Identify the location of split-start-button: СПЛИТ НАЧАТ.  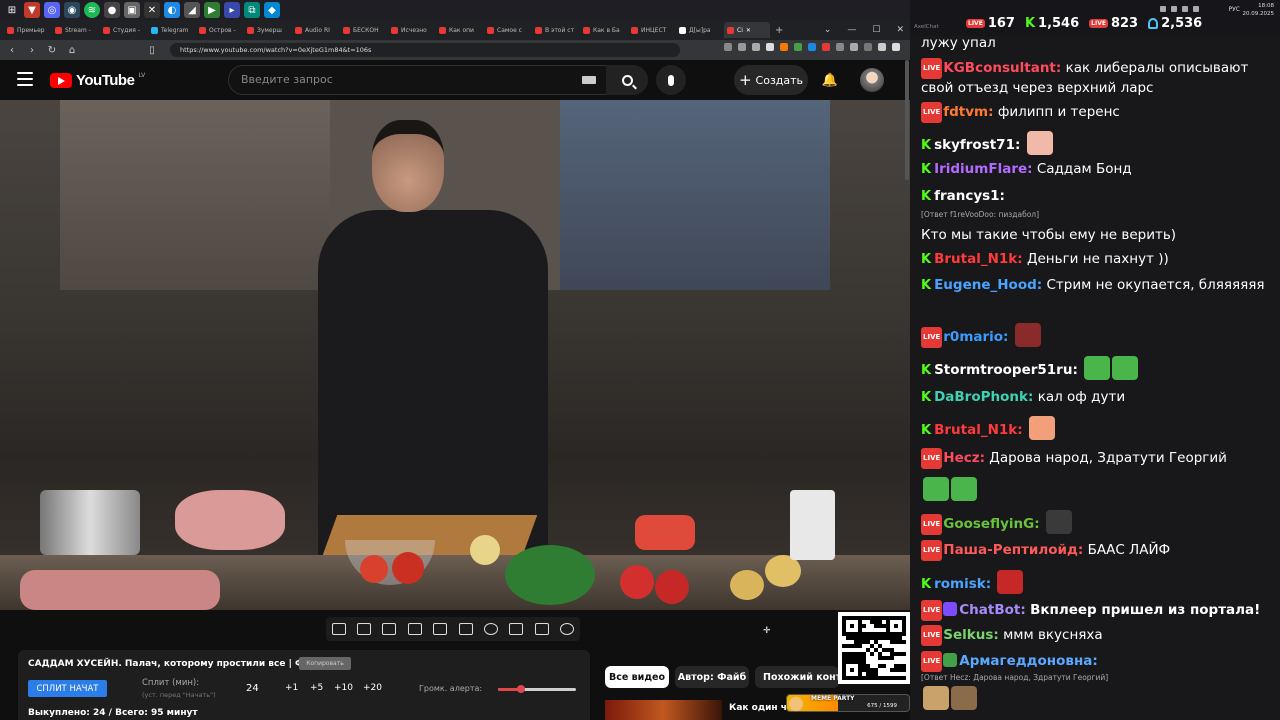
(67, 688).